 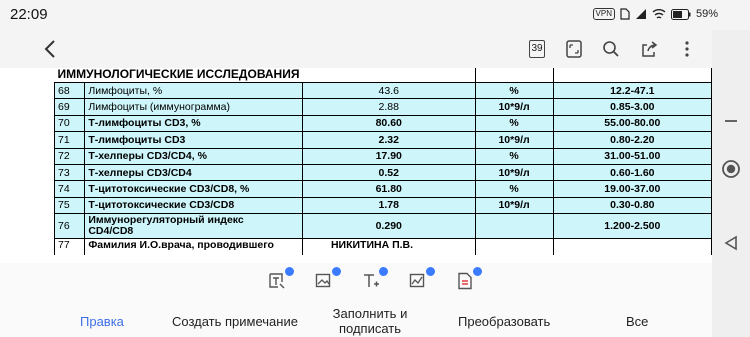 I want to click on back-triangle-icon, so click(x=730, y=243).